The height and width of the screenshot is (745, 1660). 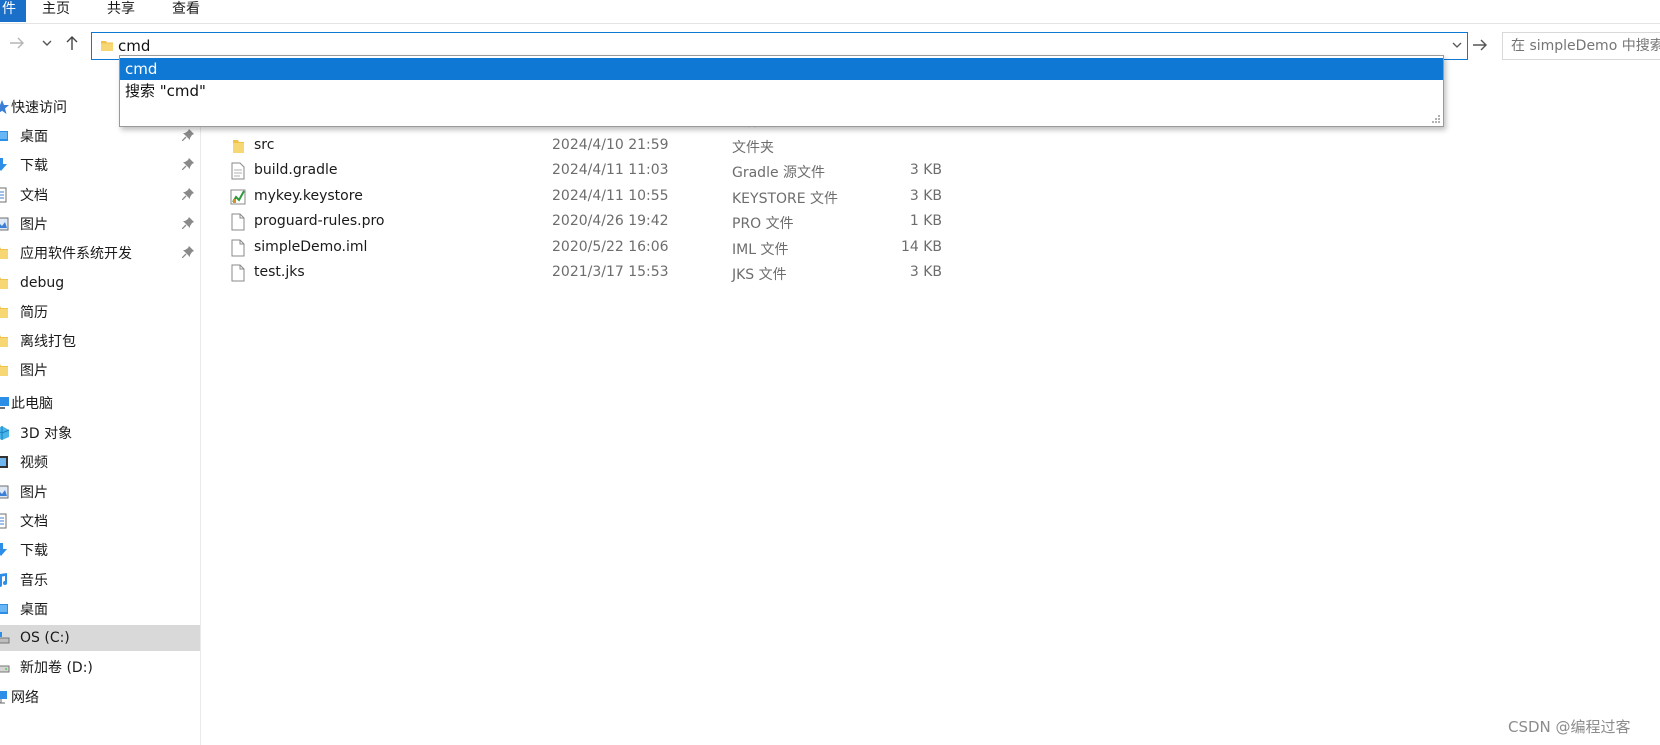 I want to click on nav-item-pc: 下载, so click(x=100, y=550).